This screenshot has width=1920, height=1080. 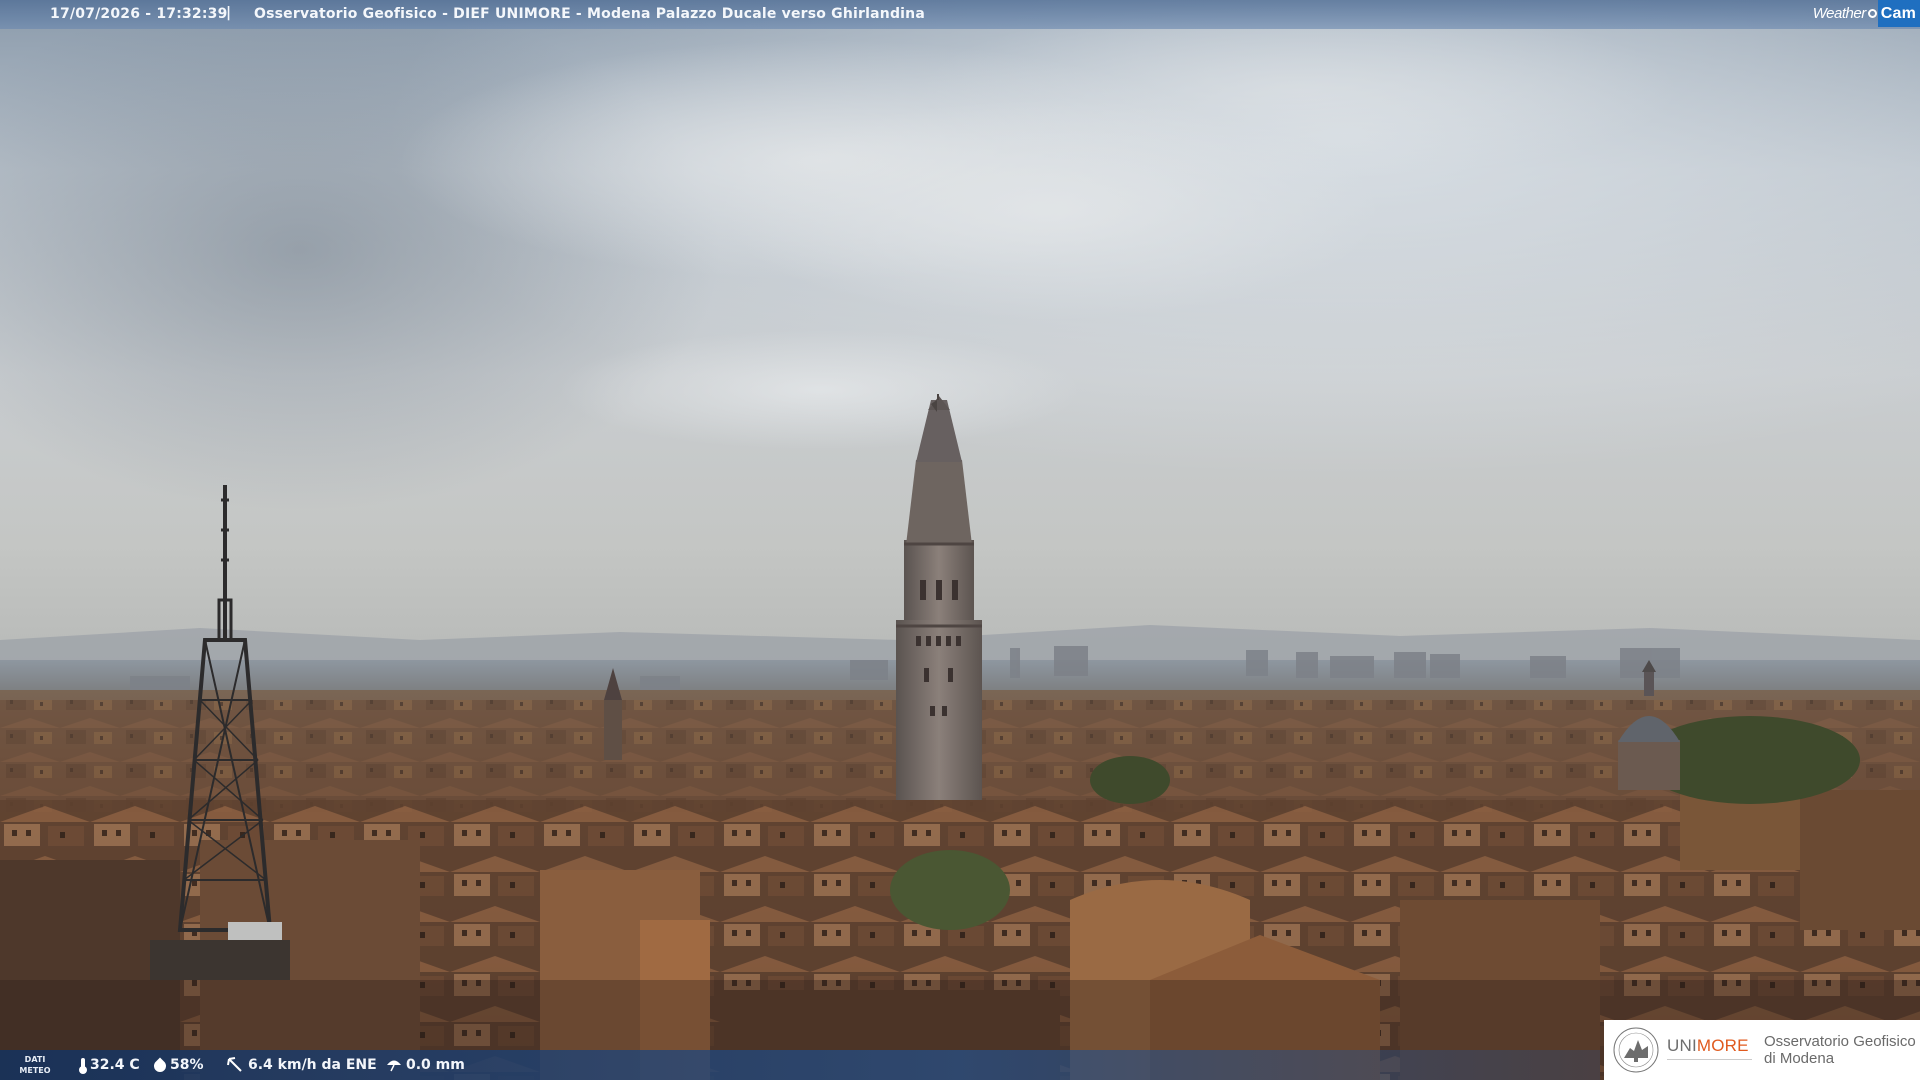 I want to click on timestamp: 17/07/2026 - 17:32:39, so click(x=139, y=14).